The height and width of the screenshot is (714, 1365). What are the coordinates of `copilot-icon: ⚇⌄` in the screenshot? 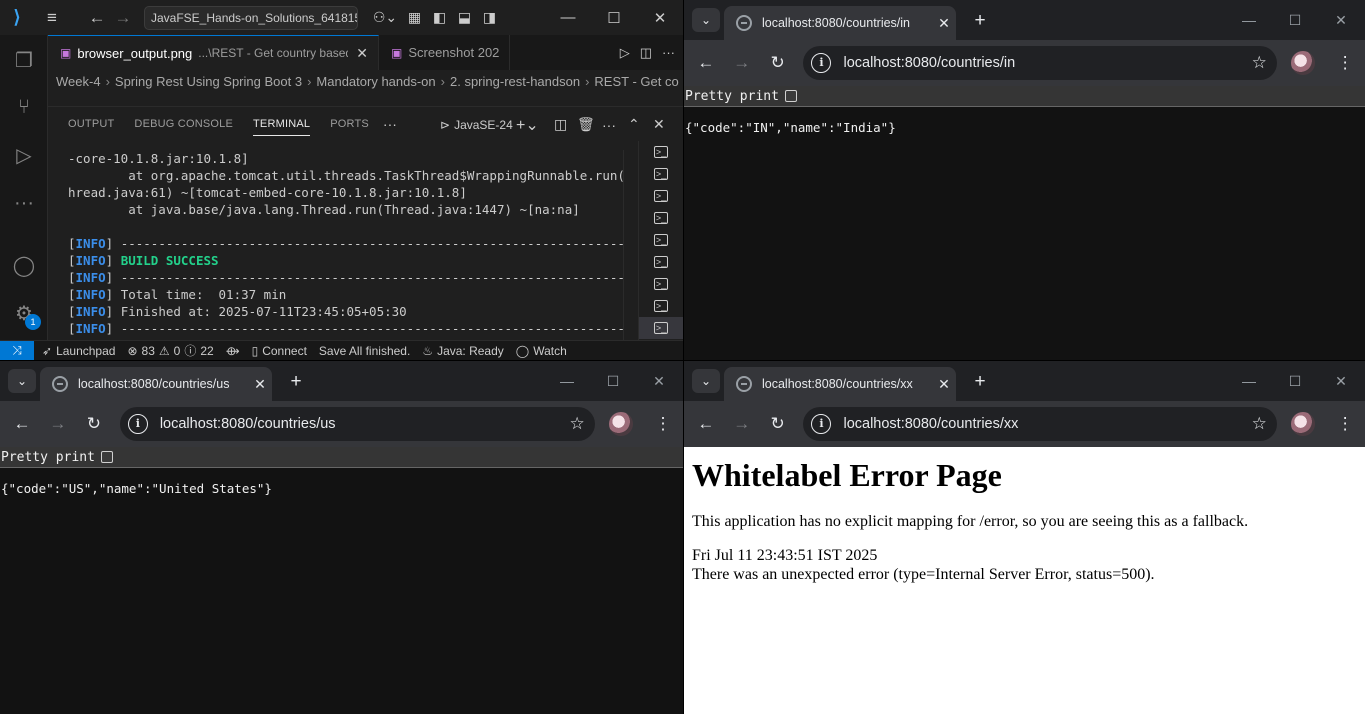 It's located at (385, 17).